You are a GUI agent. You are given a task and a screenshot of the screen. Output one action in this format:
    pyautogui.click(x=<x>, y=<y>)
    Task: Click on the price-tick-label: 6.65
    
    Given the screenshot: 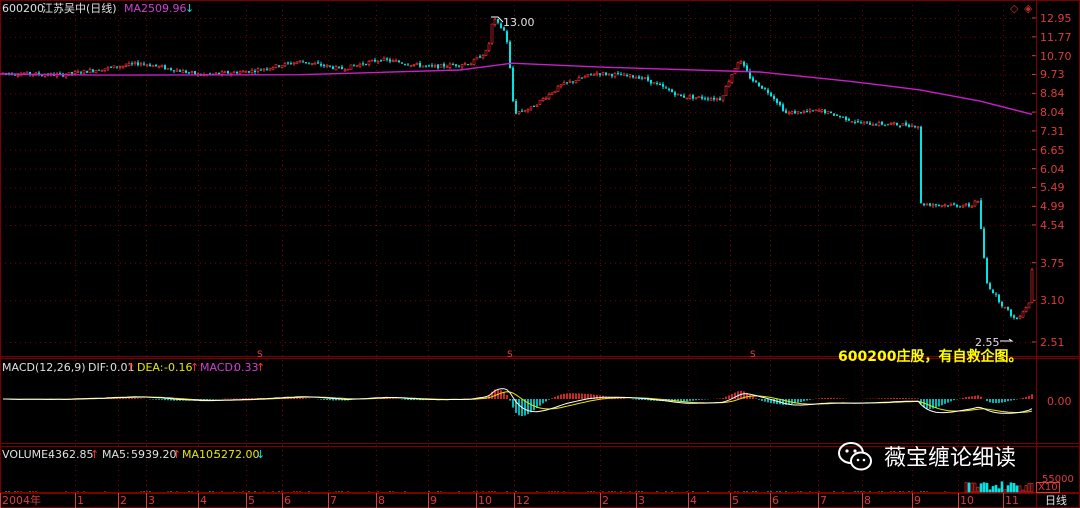 What is the action you would take?
    pyautogui.click(x=1052, y=150)
    